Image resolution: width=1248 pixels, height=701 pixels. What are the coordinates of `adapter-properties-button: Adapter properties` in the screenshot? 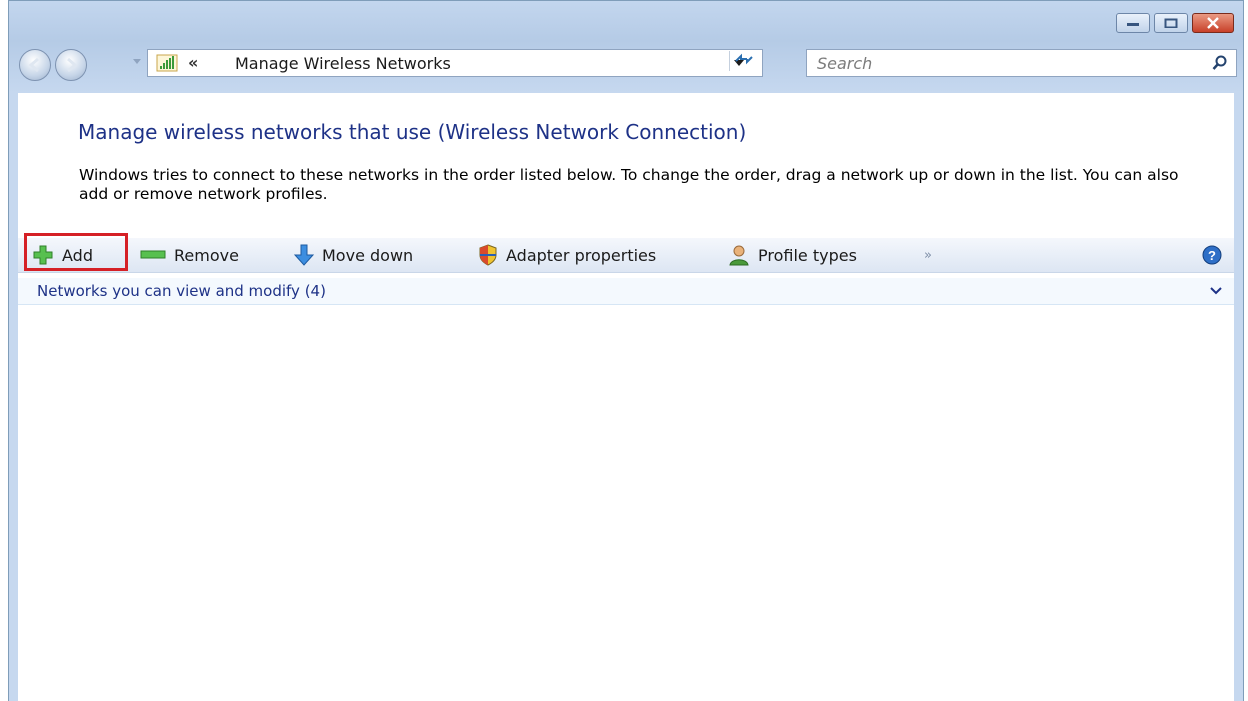 It's located at (567, 255).